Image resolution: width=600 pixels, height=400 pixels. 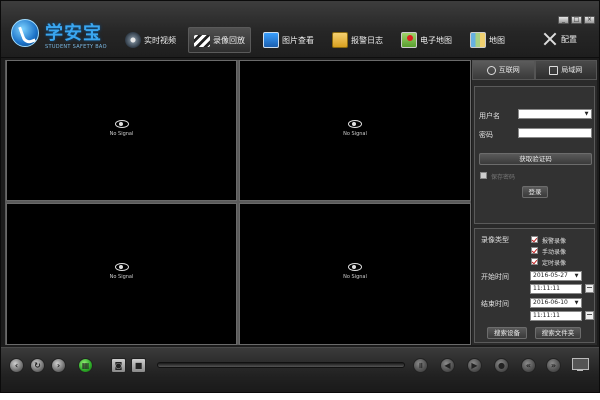 What do you see at coordinates (37, 365) in the screenshot?
I see `loop-icon: ↻` at bounding box center [37, 365].